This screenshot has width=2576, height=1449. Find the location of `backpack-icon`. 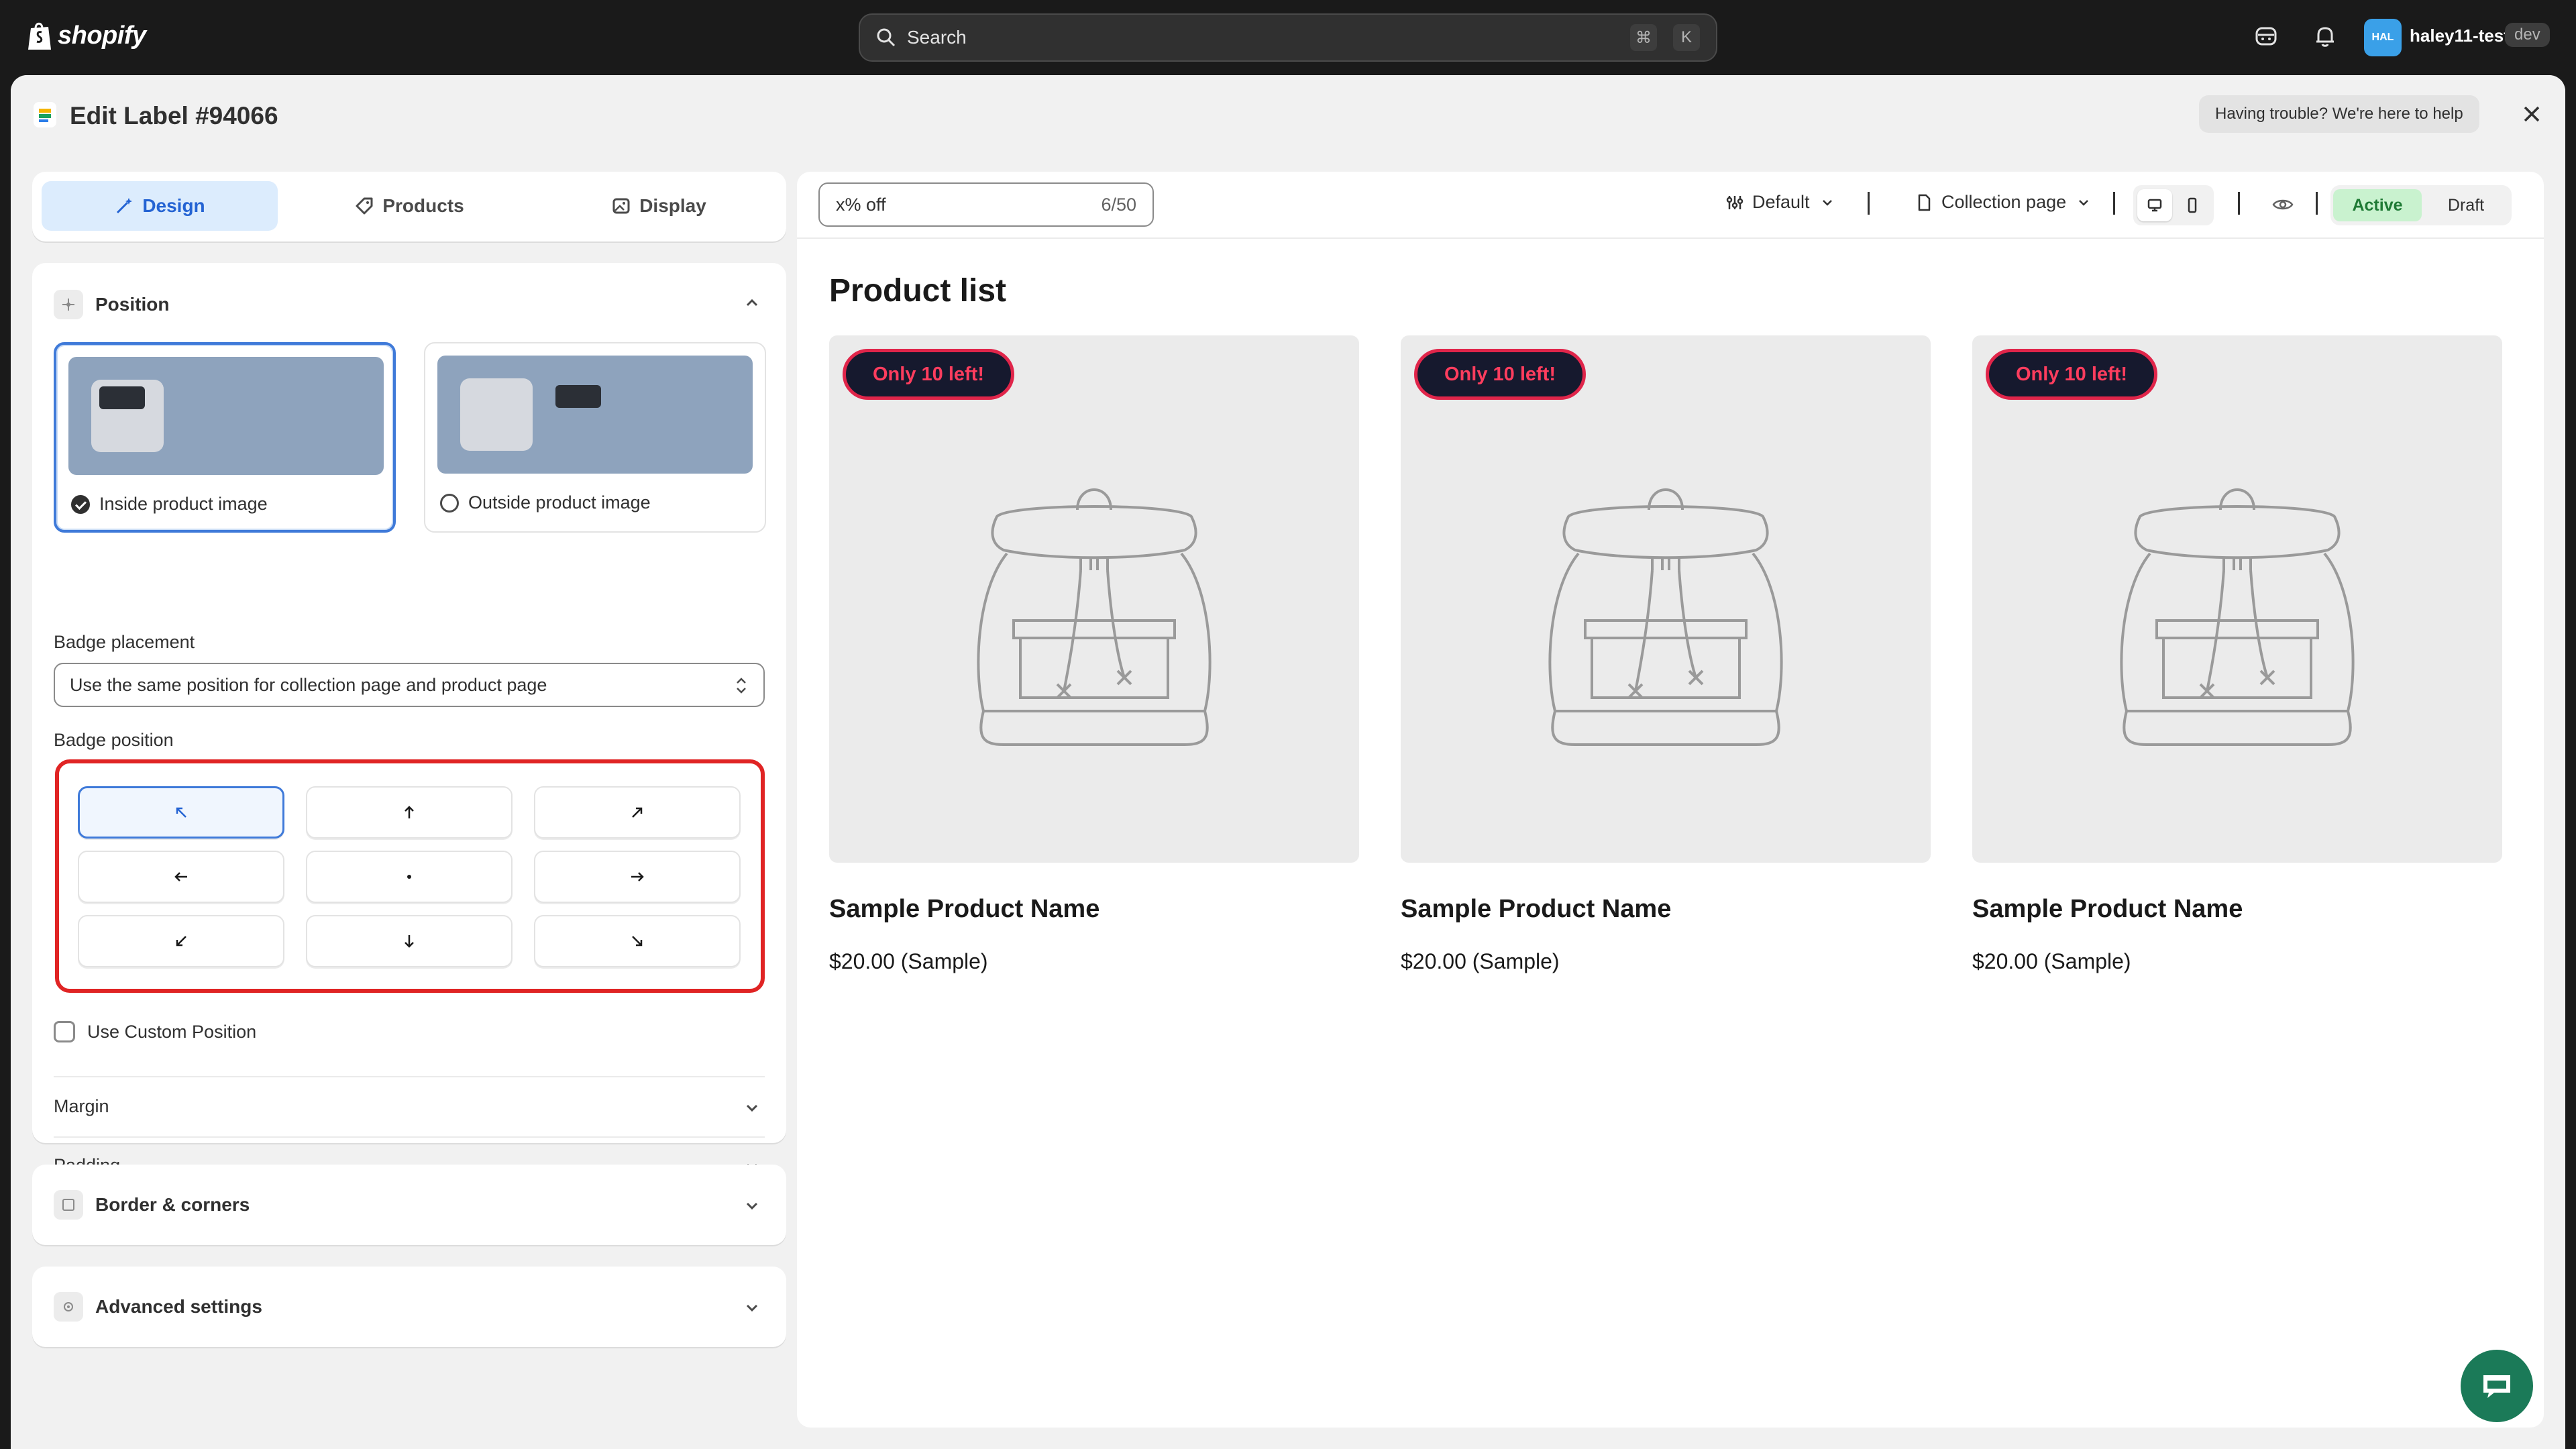

backpack-icon is located at coordinates (1094, 617).